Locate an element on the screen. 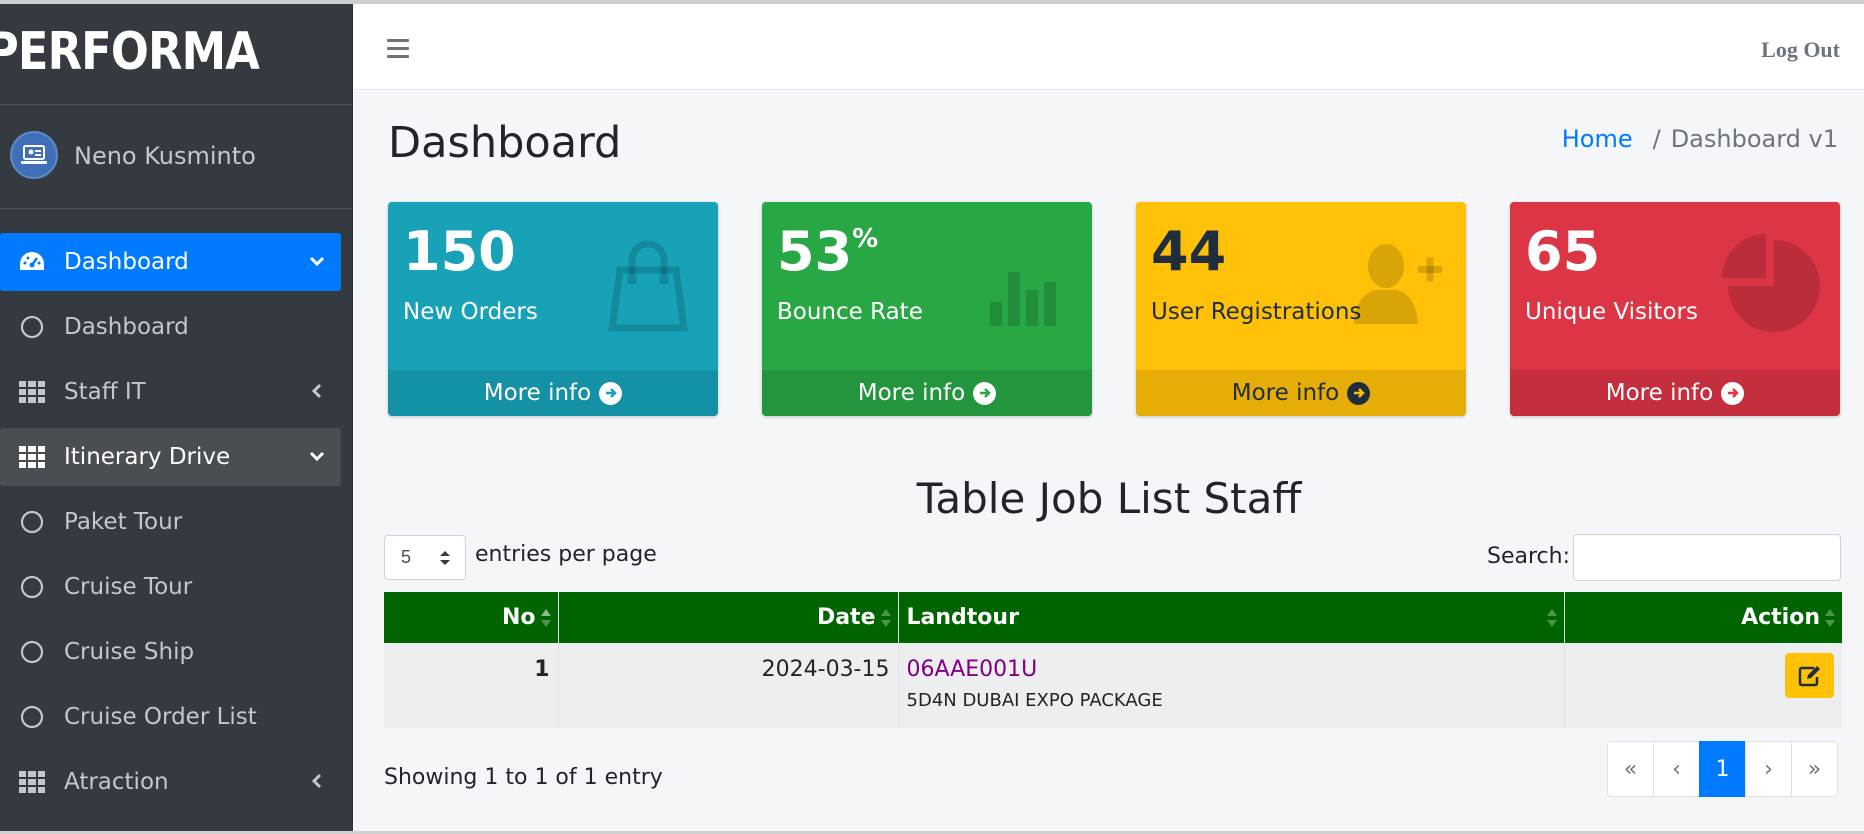  page-first-button: « is located at coordinates (1630, 769).